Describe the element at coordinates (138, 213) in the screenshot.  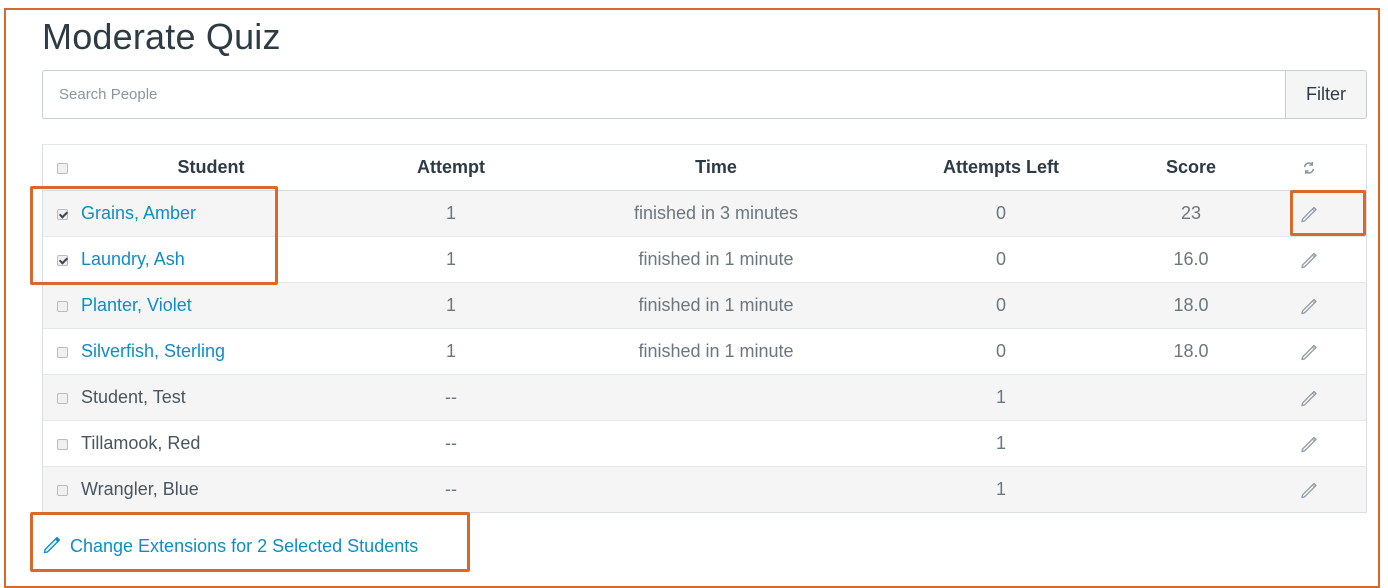
I see `student-name: Grains, Amber` at that location.